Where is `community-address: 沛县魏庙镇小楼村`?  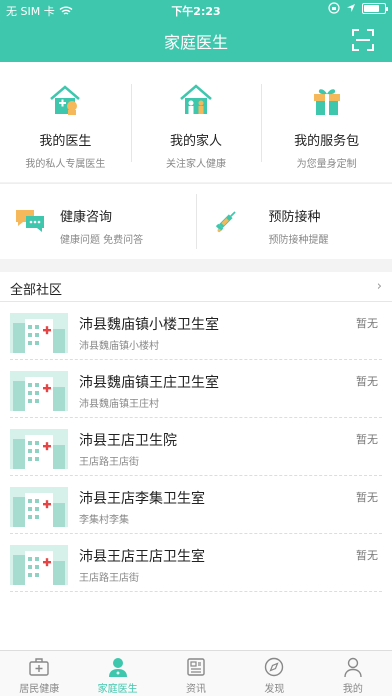
community-address: 沛县魏庙镇小楼村 is located at coordinates (119, 346).